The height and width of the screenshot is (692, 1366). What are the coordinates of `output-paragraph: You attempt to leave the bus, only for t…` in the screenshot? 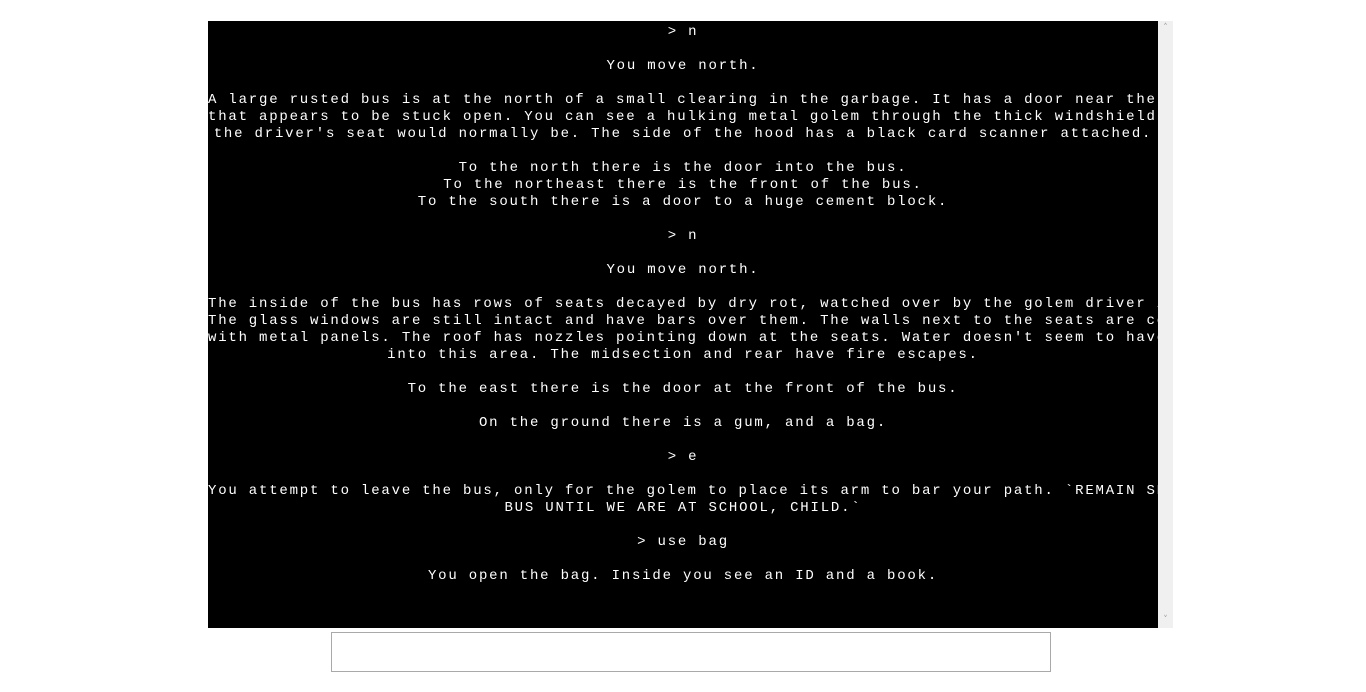 It's located at (683, 500).